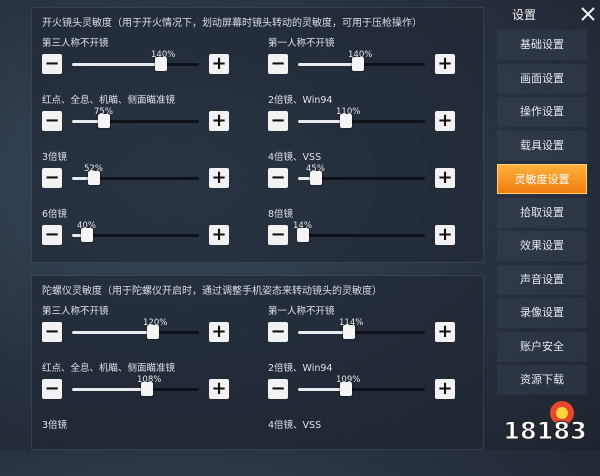  I want to click on nav-item-10: 资源下载, so click(542, 380).